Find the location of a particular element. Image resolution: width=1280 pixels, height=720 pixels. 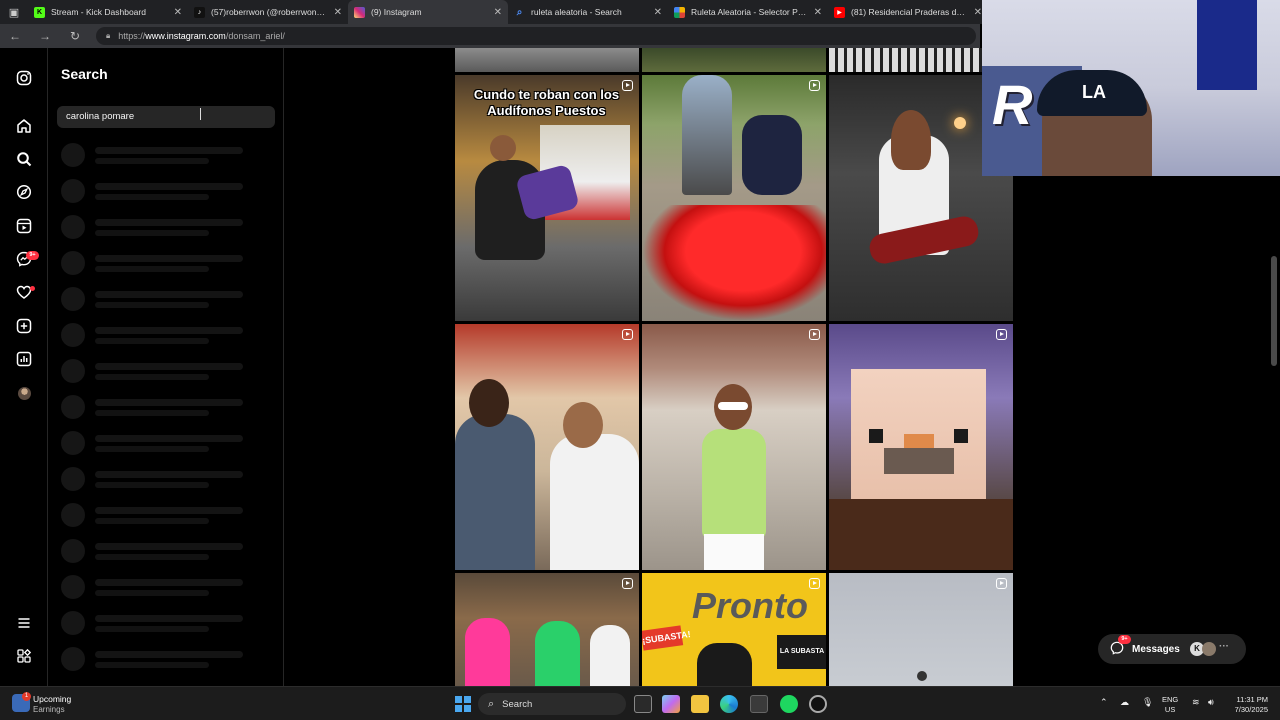

clock: 11:31 PM 7/30/2025 is located at coordinates (1249, 705).